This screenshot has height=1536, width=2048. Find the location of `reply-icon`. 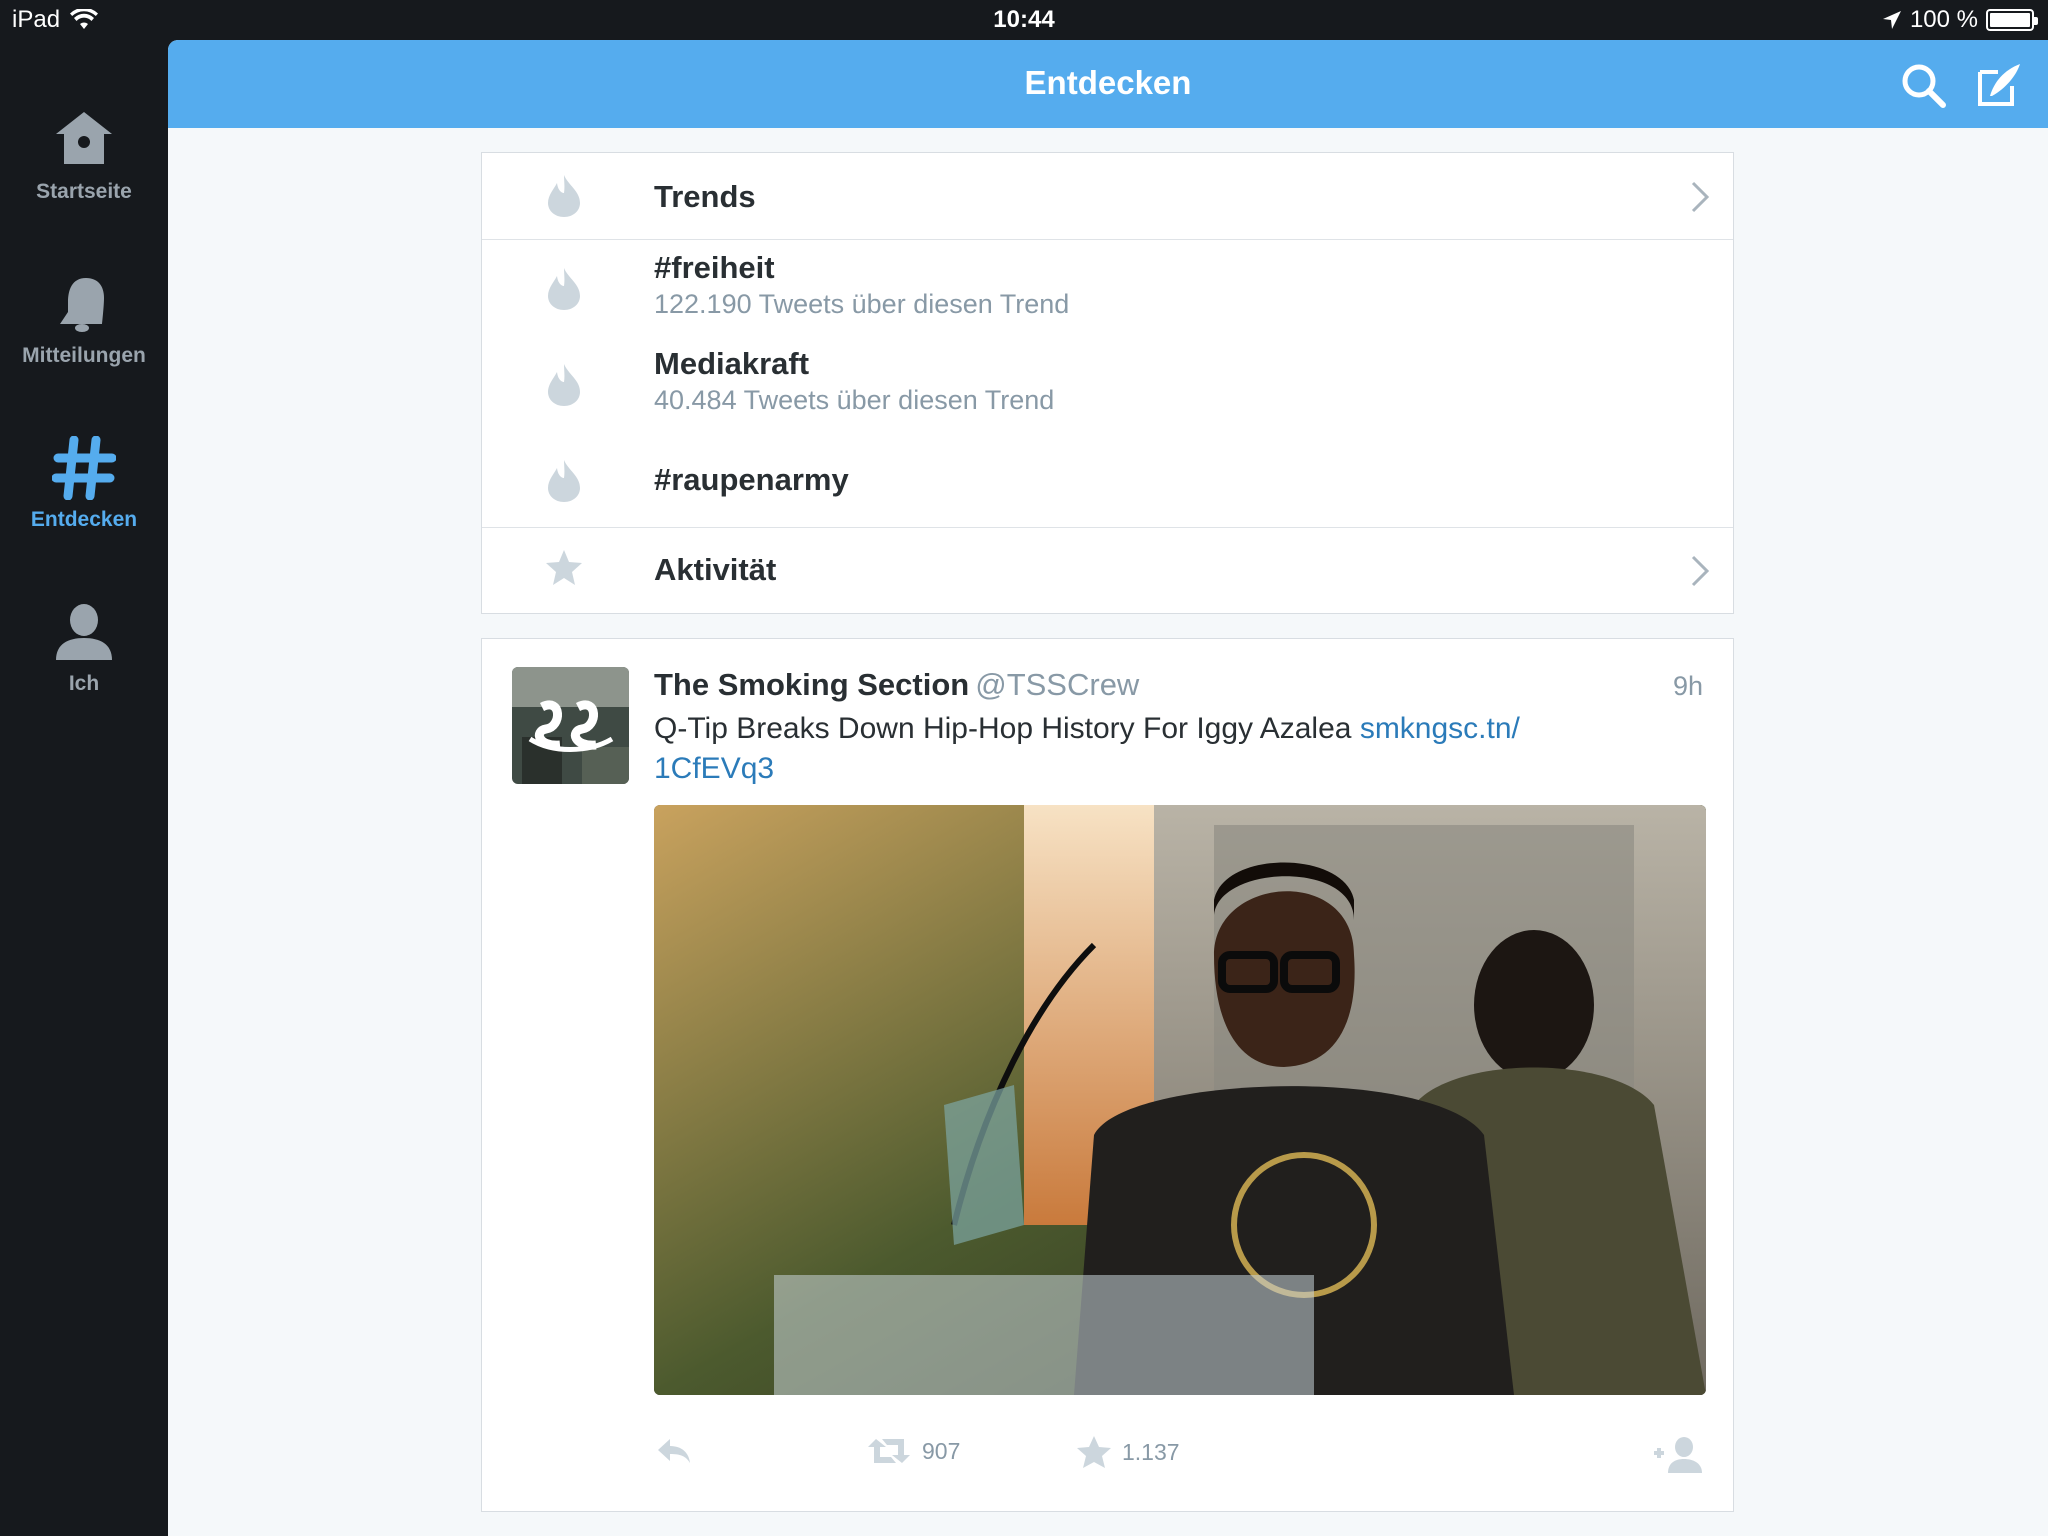

reply-icon is located at coordinates (674, 1451).